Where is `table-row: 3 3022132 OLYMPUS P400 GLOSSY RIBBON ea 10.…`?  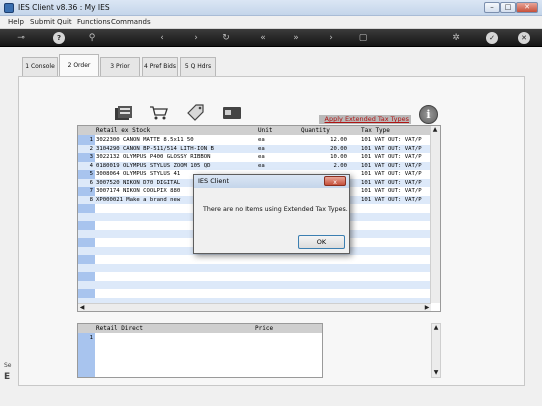 table-row: 3 3022132 OLYMPUS P400 GLOSSY RIBBON ea 10.… is located at coordinates (254, 157).